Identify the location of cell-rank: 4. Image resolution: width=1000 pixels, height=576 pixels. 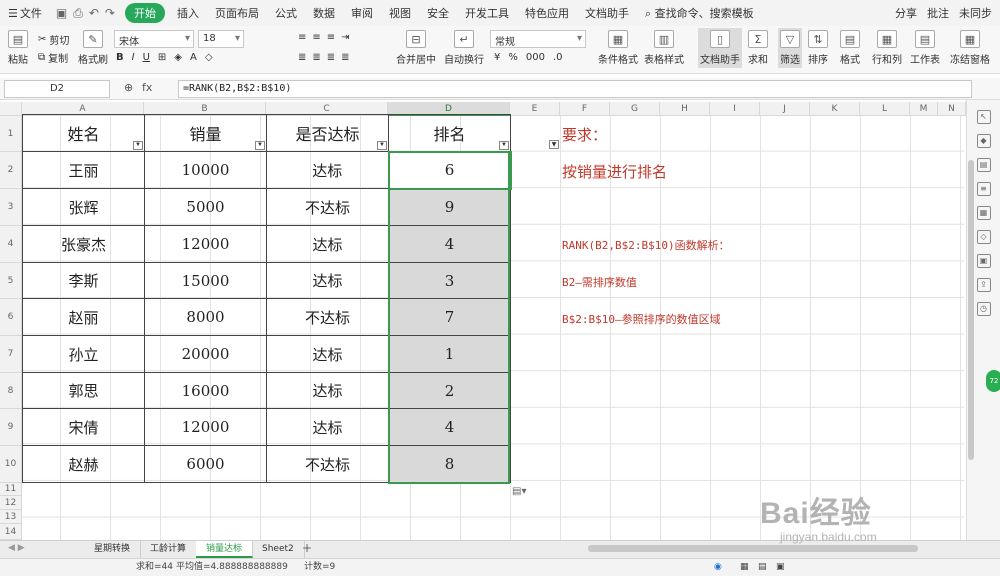
(449, 427).